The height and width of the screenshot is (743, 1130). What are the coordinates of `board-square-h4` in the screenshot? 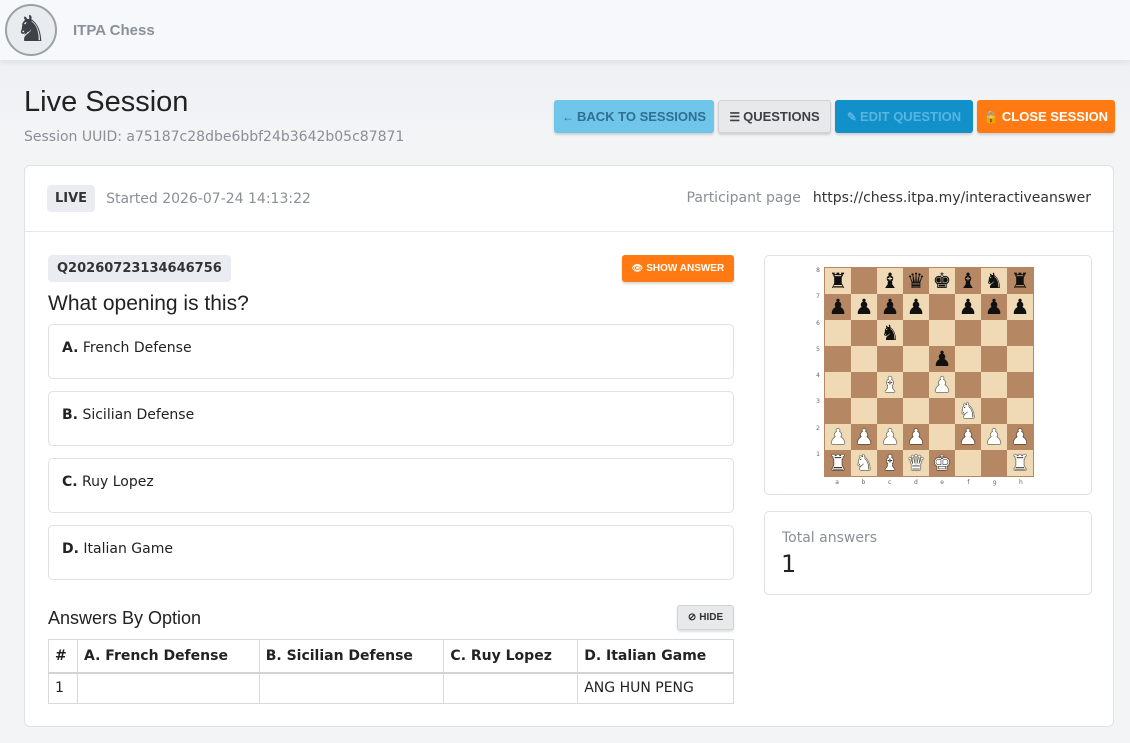 It's located at (1020, 385).